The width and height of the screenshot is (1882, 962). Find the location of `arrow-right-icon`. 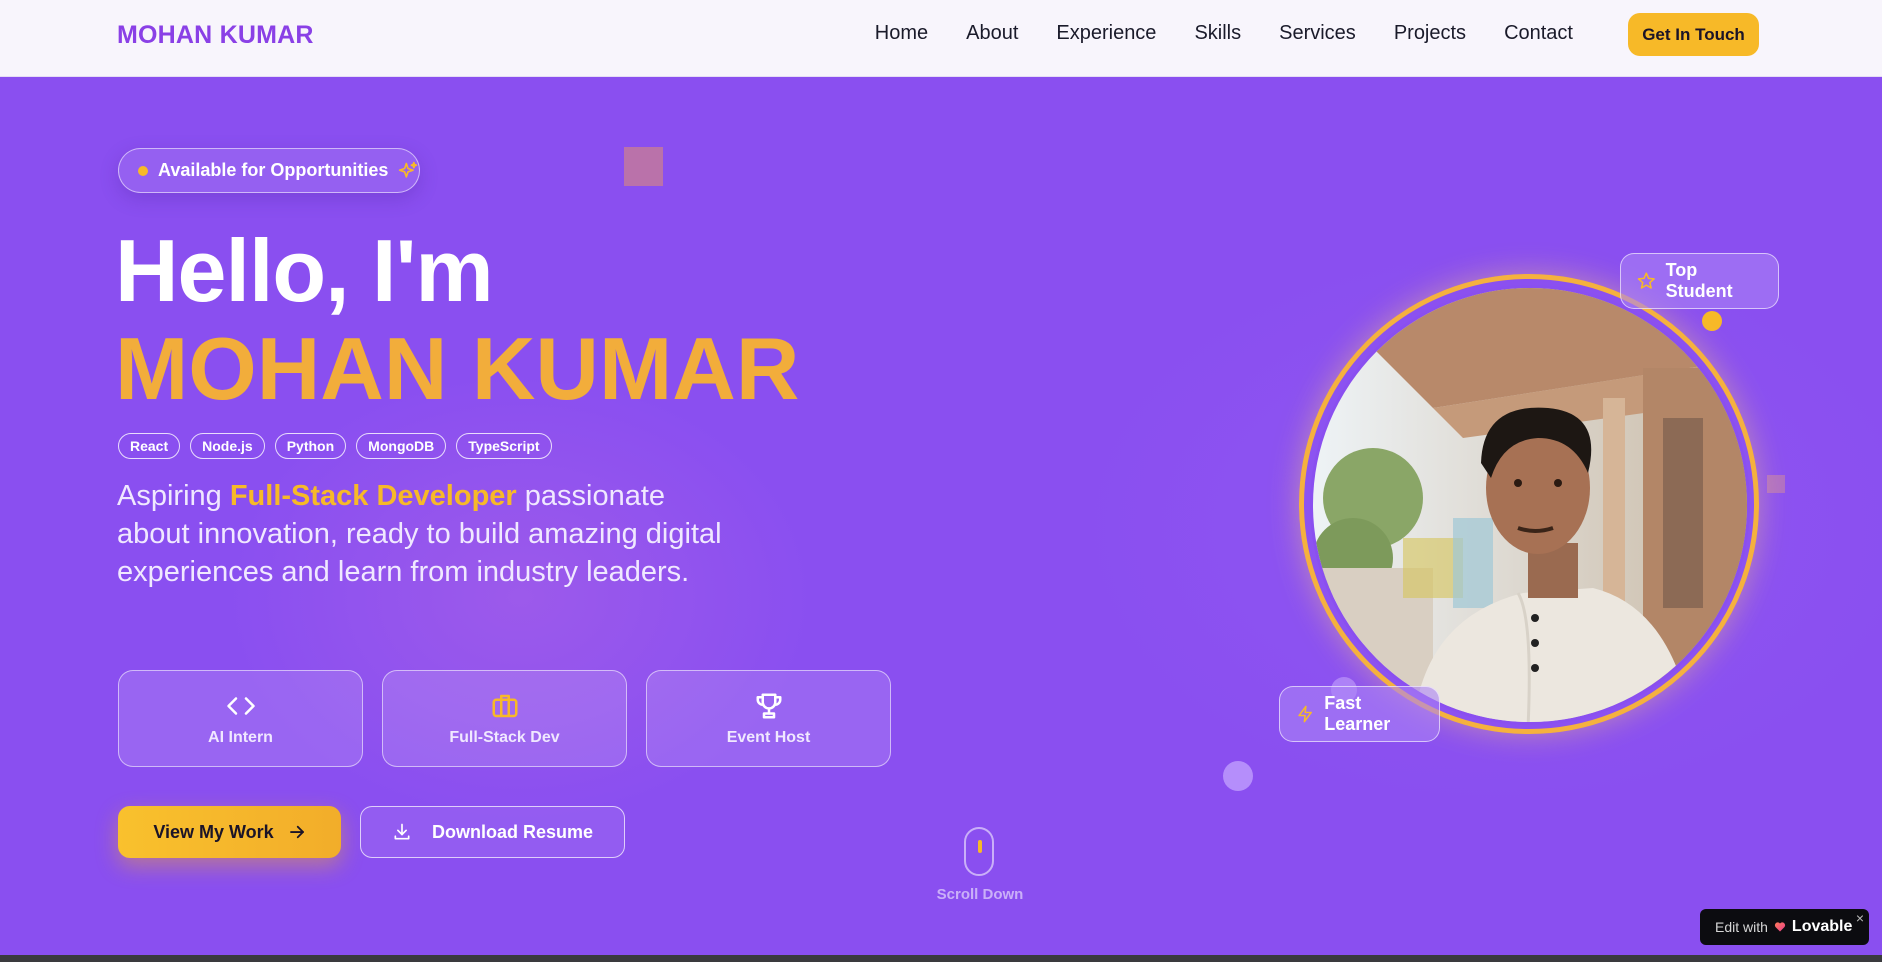

arrow-right-icon is located at coordinates (296, 832).